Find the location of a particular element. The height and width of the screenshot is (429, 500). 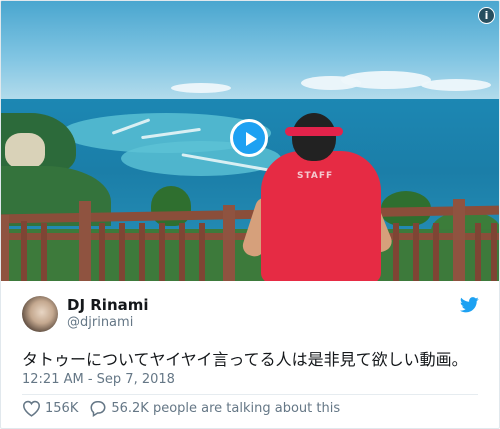

tweet-actions: 156K 56.2K people are talking about this is located at coordinates (181, 408).